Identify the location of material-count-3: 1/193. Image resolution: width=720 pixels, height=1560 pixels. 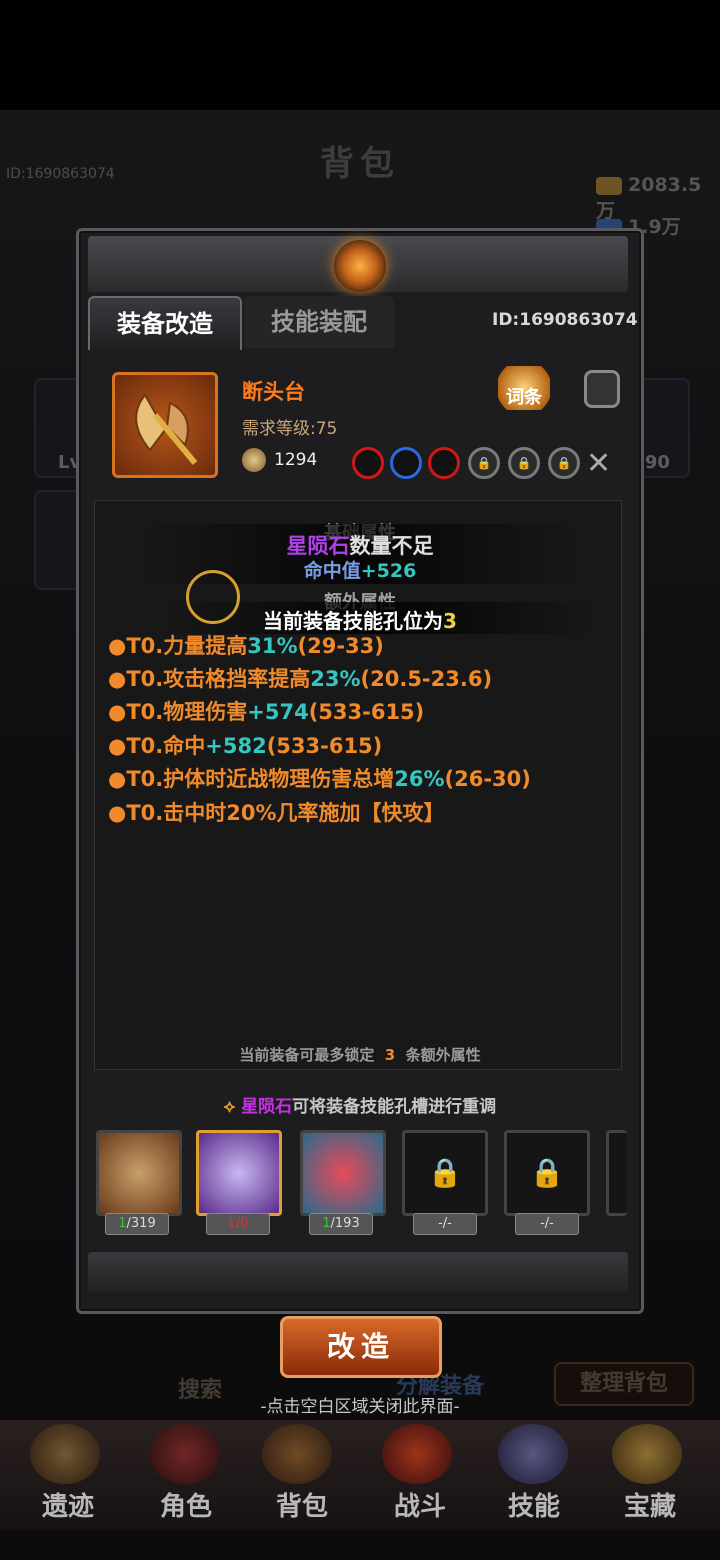
(341, 1224).